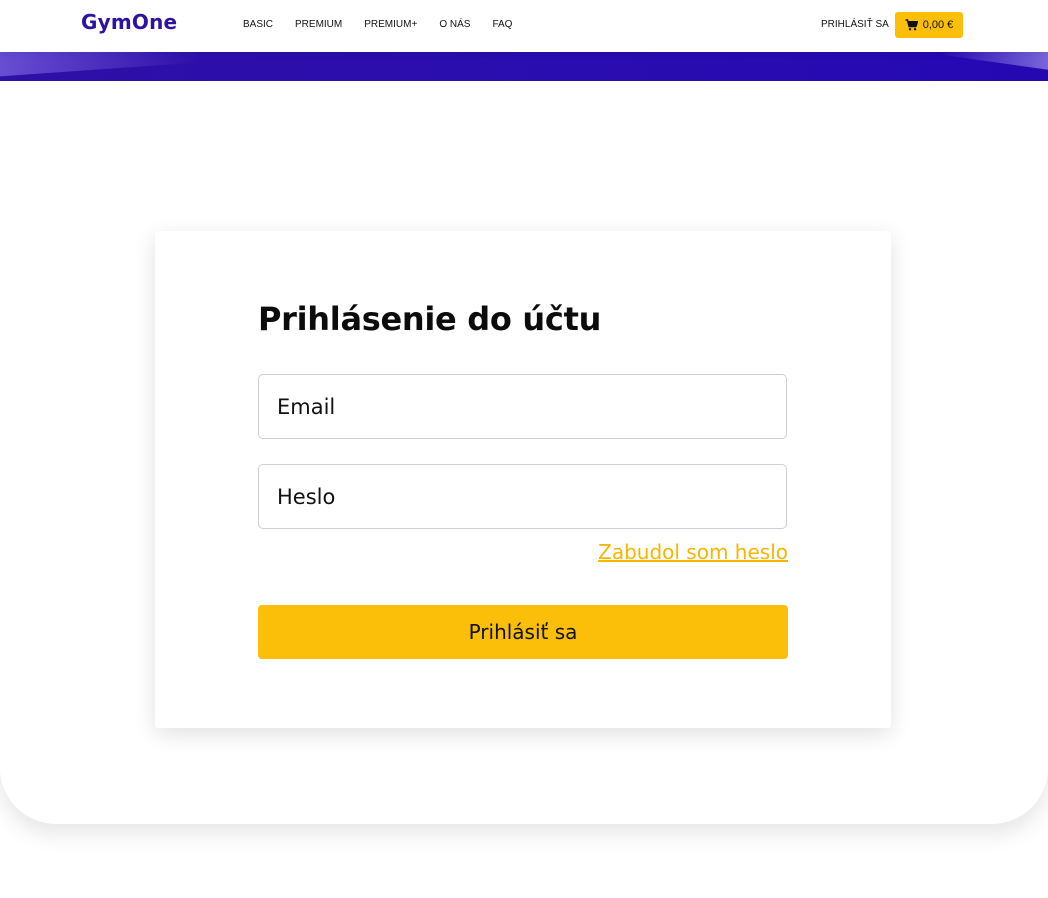 This screenshot has width=1048, height=898. I want to click on cart-button: 0,00 €, so click(929, 25).